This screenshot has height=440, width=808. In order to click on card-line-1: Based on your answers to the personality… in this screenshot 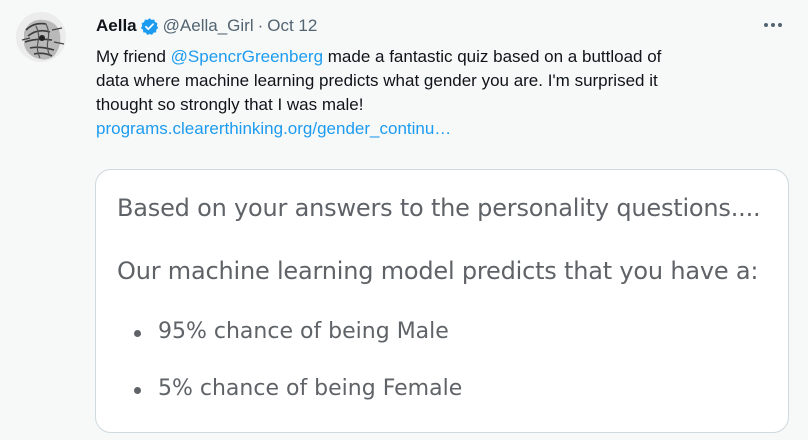, I will do `click(439, 208)`.